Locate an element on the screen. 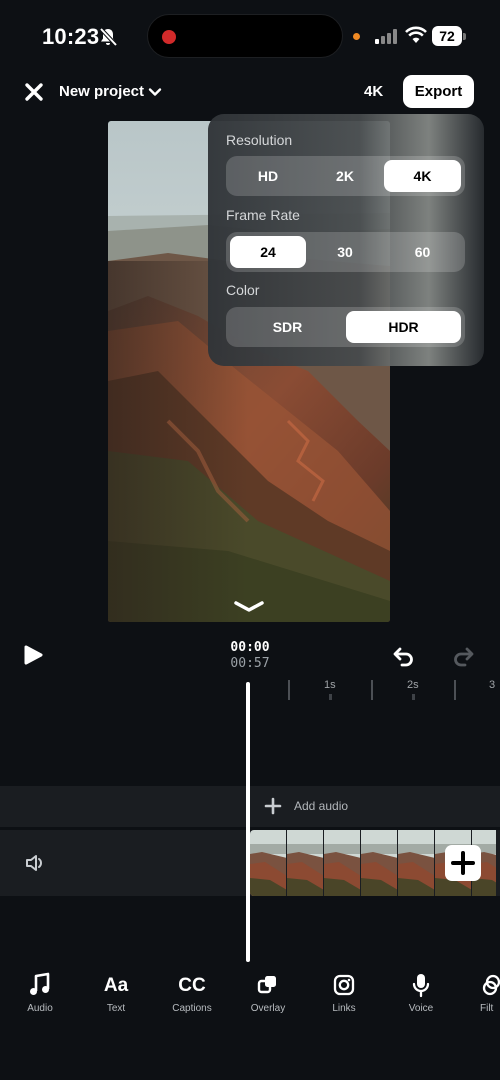 Image resolution: width=500 pixels, height=1080 pixels. audio-track is located at coordinates (250, 806).